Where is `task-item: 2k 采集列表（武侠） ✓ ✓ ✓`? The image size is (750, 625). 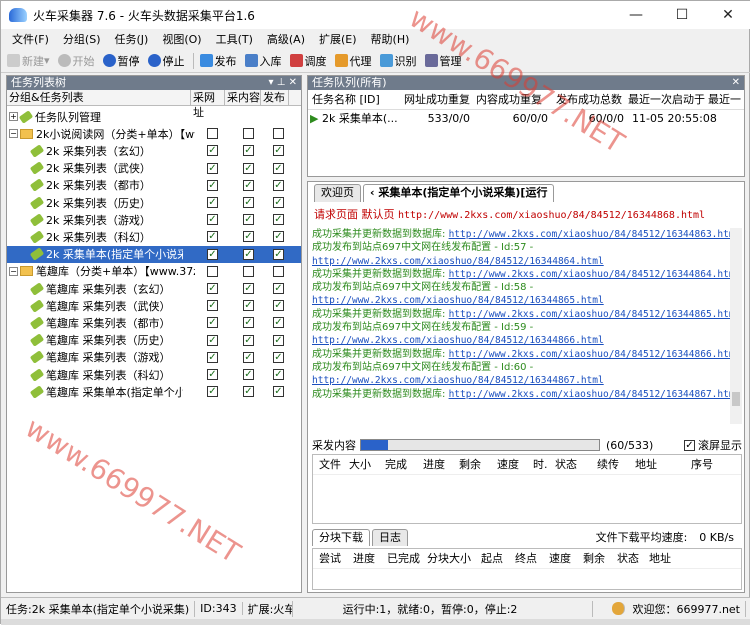
task-item: 2k 采集列表（武侠） ✓ ✓ ✓ is located at coordinates (154, 168).